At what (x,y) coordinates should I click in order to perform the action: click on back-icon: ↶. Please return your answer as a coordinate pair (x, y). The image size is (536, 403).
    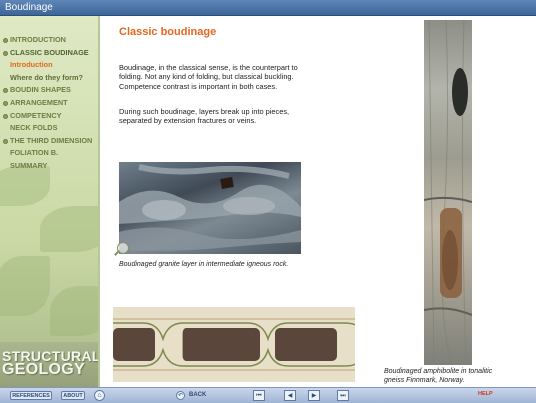
    Looking at the image, I should click on (180, 395).